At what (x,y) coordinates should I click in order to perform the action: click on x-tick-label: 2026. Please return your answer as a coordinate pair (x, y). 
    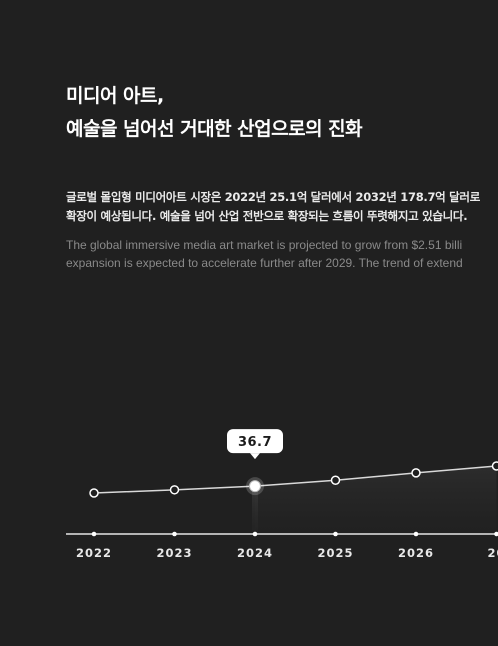
    Looking at the image, I should click on (416, 553).